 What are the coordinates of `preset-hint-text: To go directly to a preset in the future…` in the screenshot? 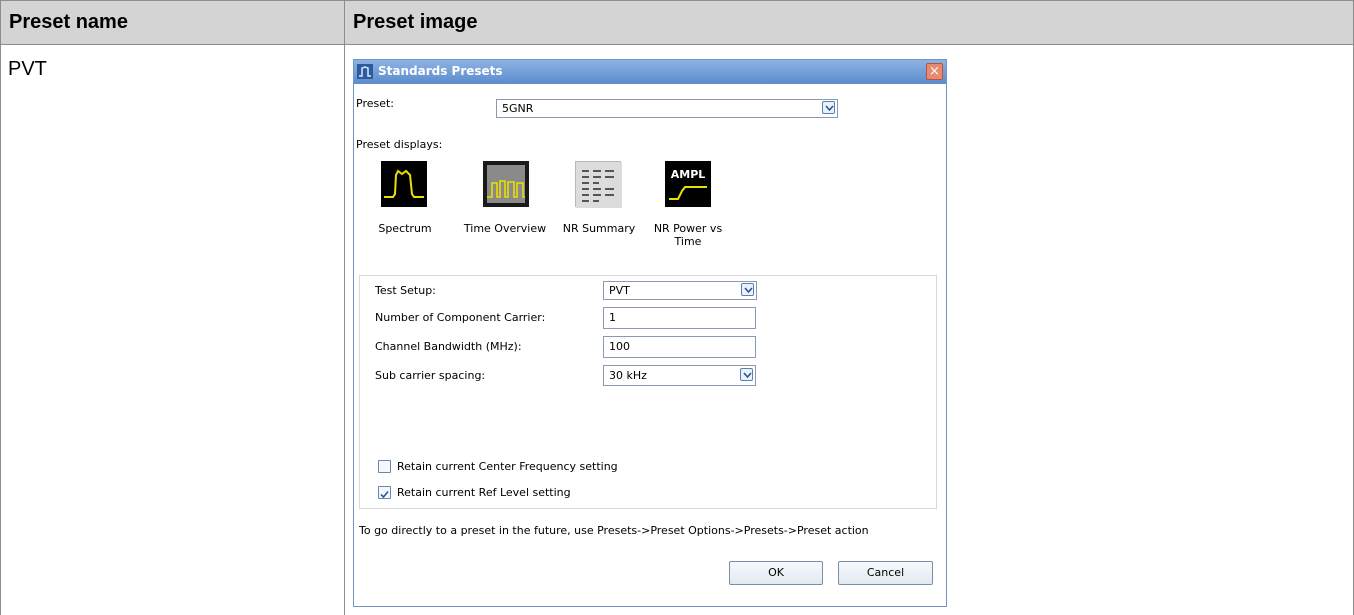 It's located at (614, 530).